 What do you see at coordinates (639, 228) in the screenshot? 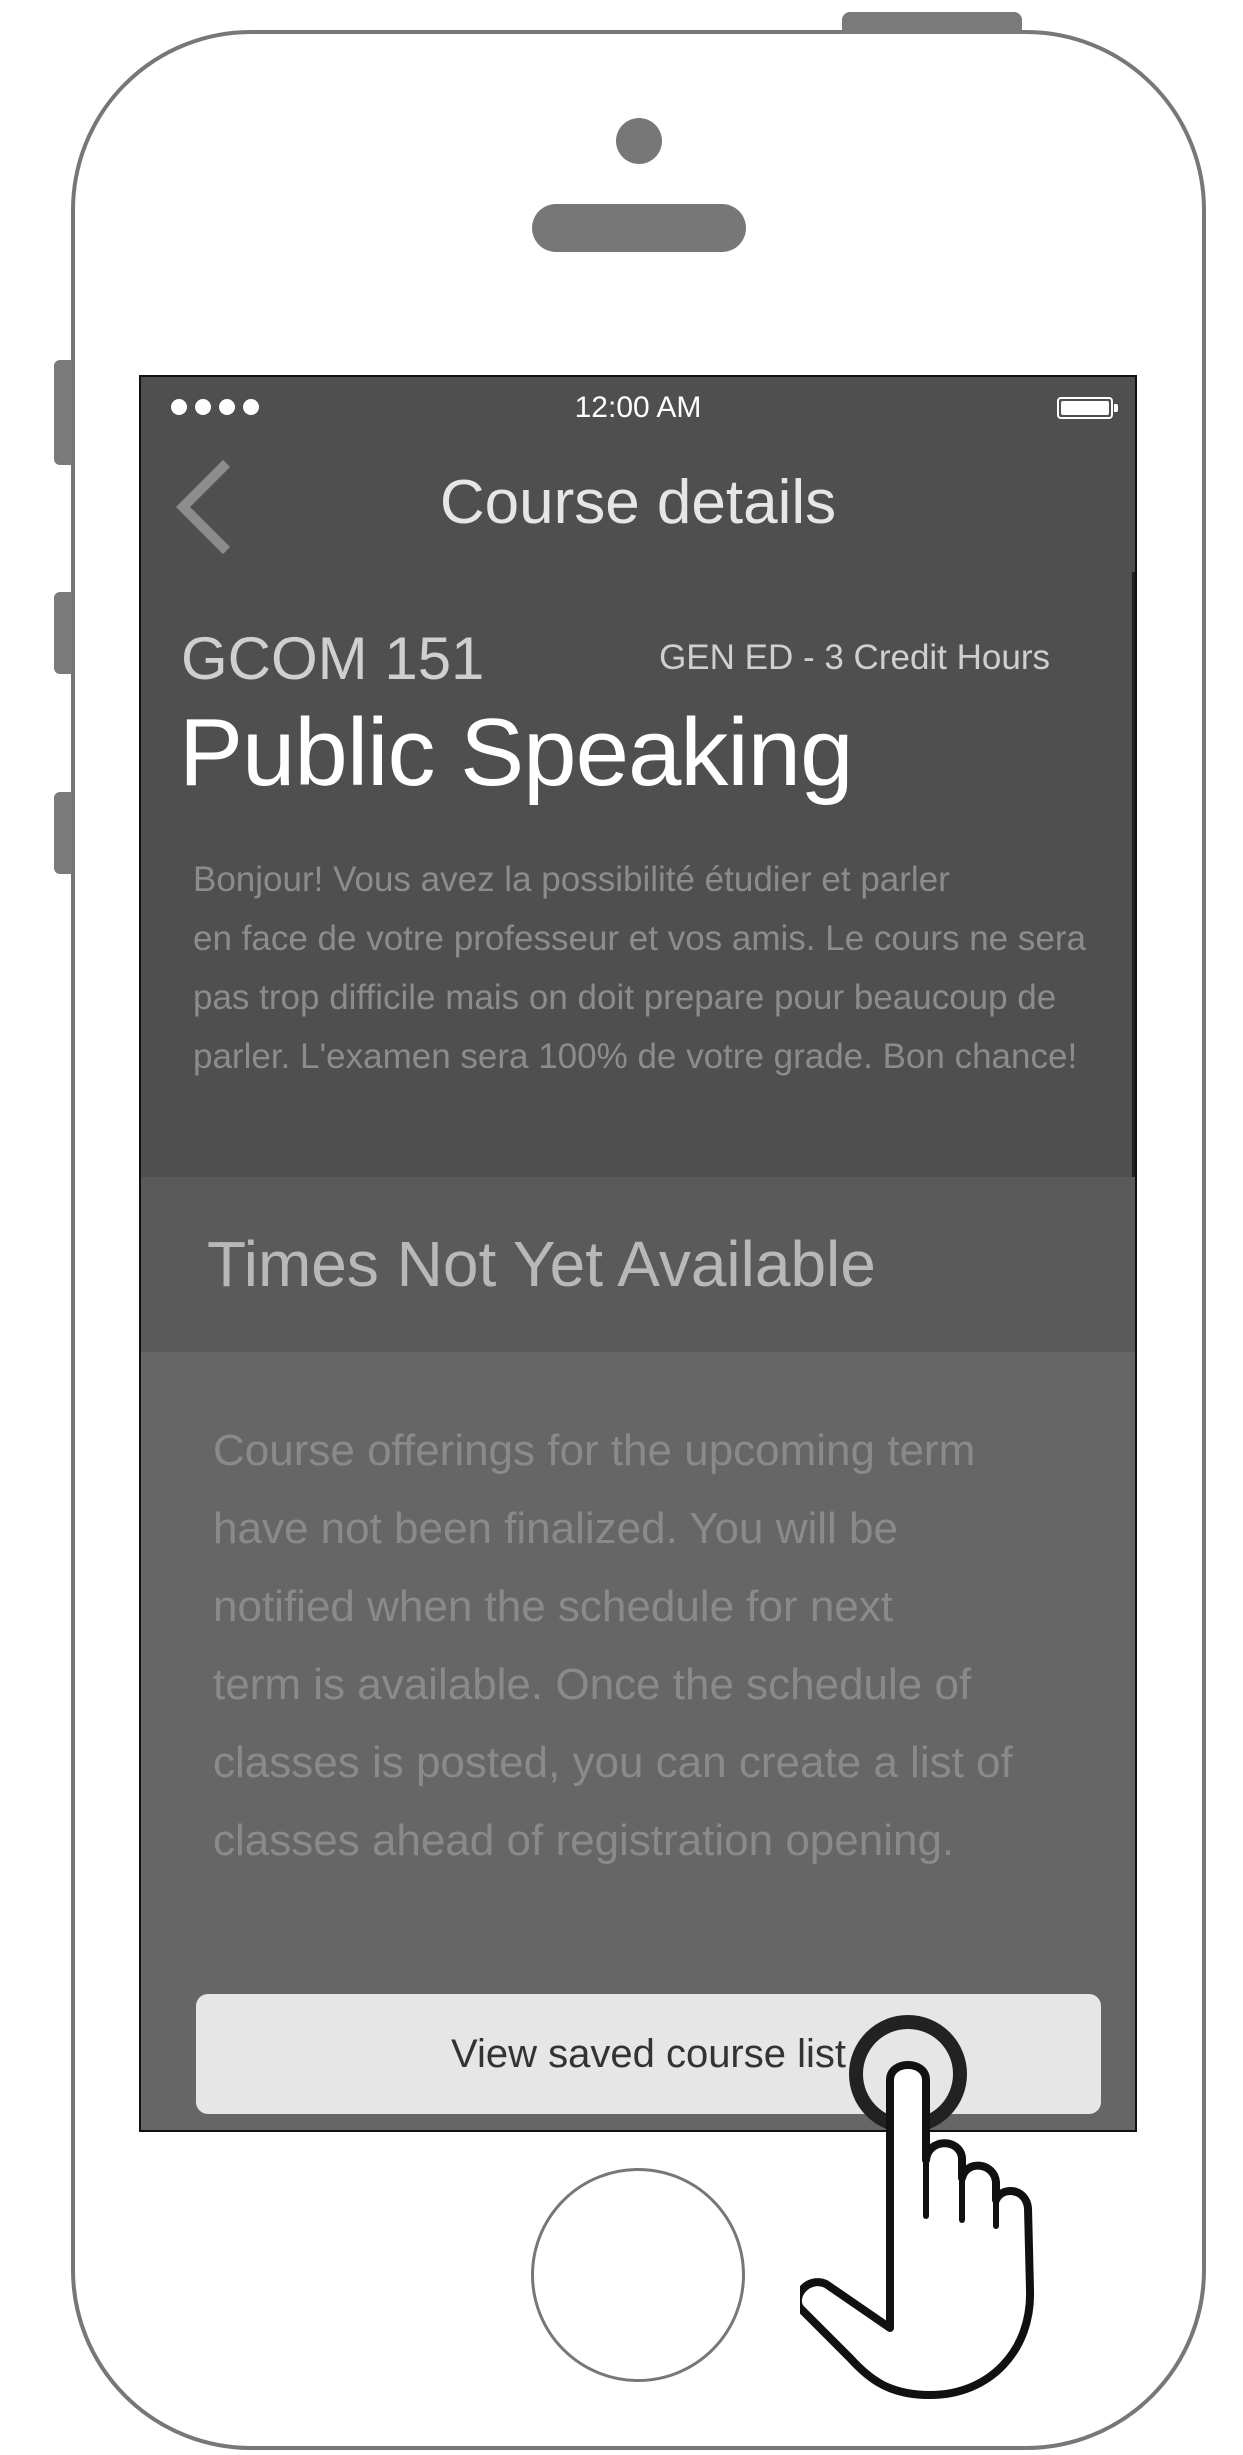
I see `earpiece-speaker` at bounding box center [639, 228].